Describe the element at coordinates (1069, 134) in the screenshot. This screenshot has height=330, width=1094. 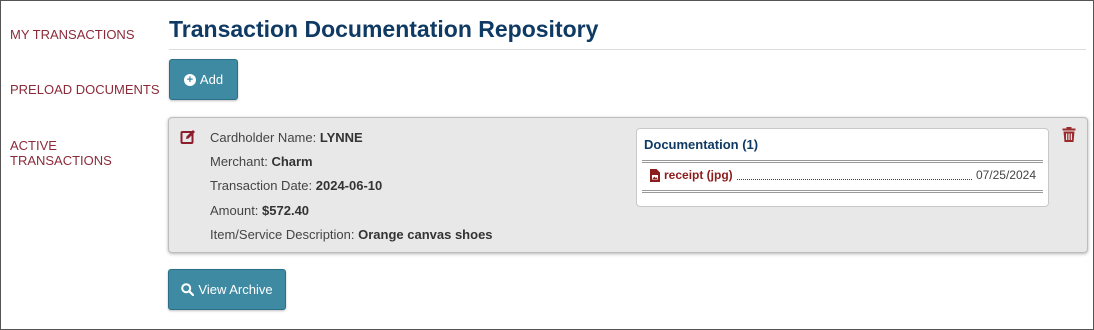
I see `trash-icon` at that location.